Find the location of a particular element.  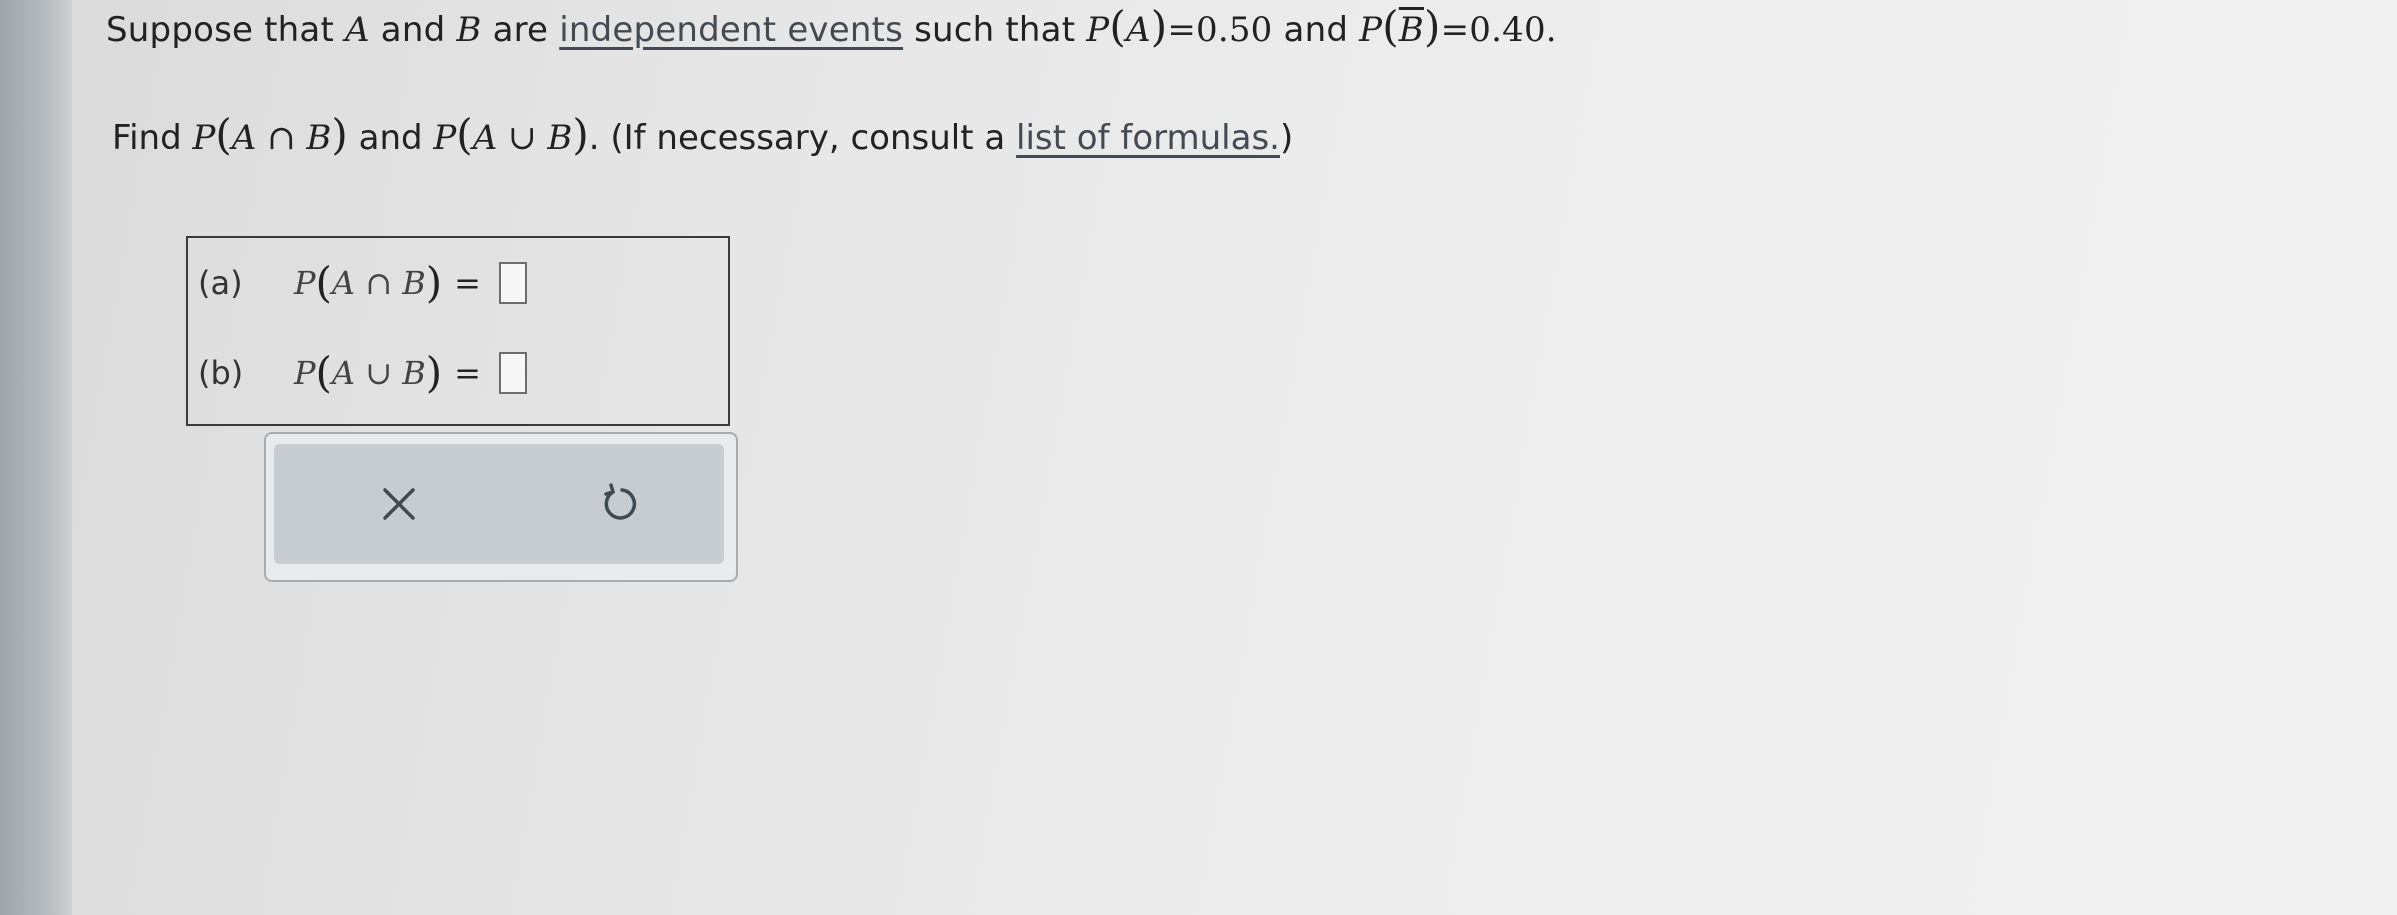

text-and-3: and is located at coordinates (390, 138).